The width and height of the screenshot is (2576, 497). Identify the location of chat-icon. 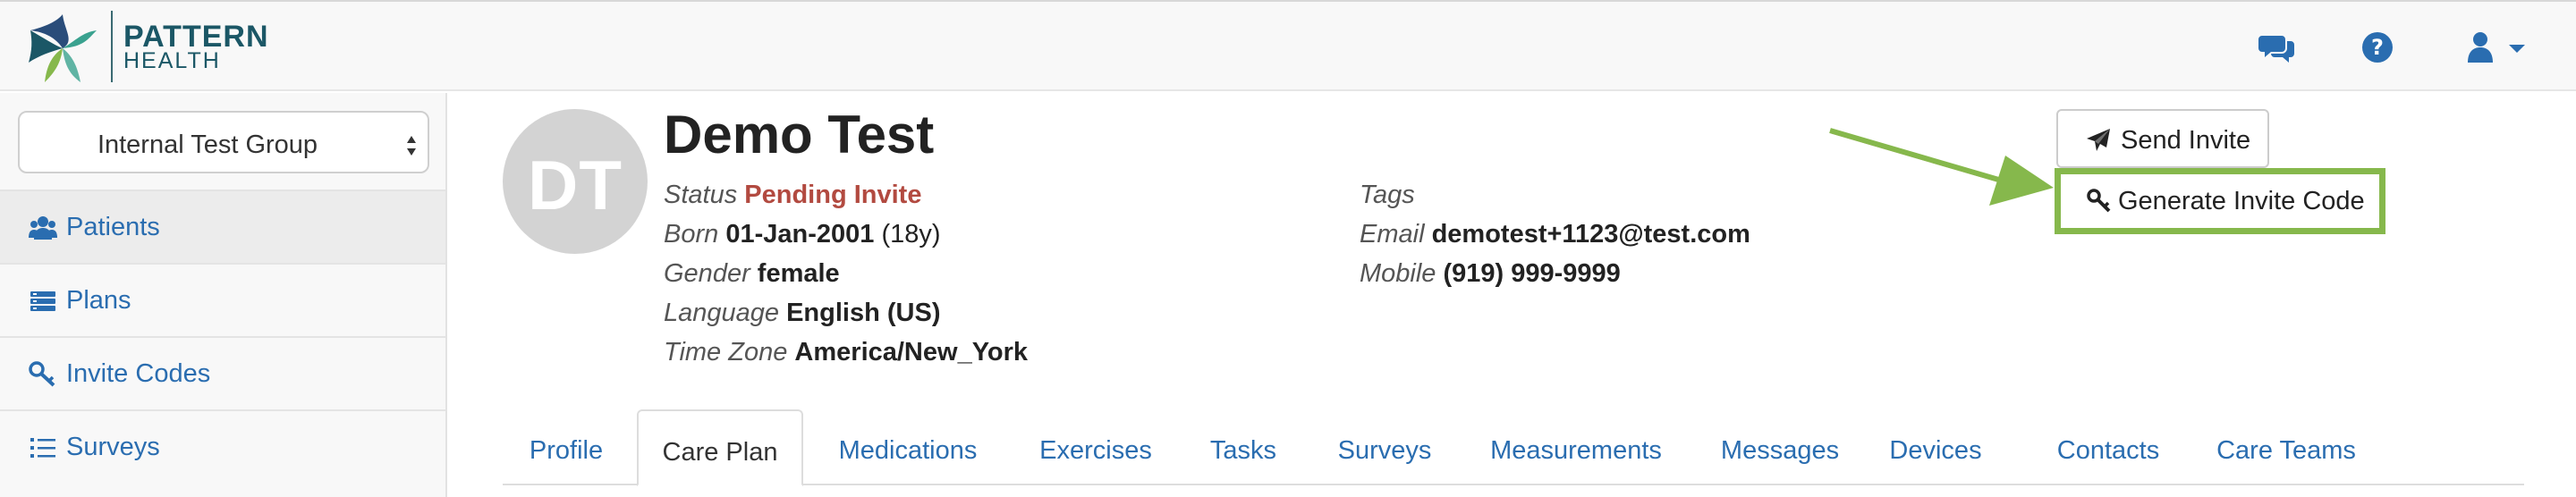
(2277, 47).